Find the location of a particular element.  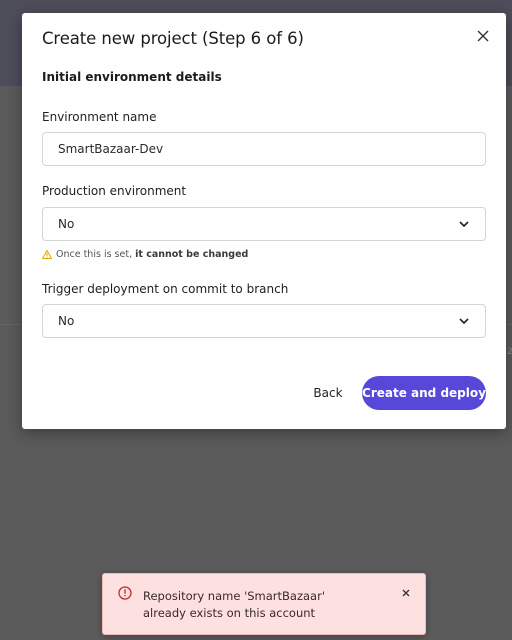

warning-text: Once this is set, is located at coordinates (96, 254).